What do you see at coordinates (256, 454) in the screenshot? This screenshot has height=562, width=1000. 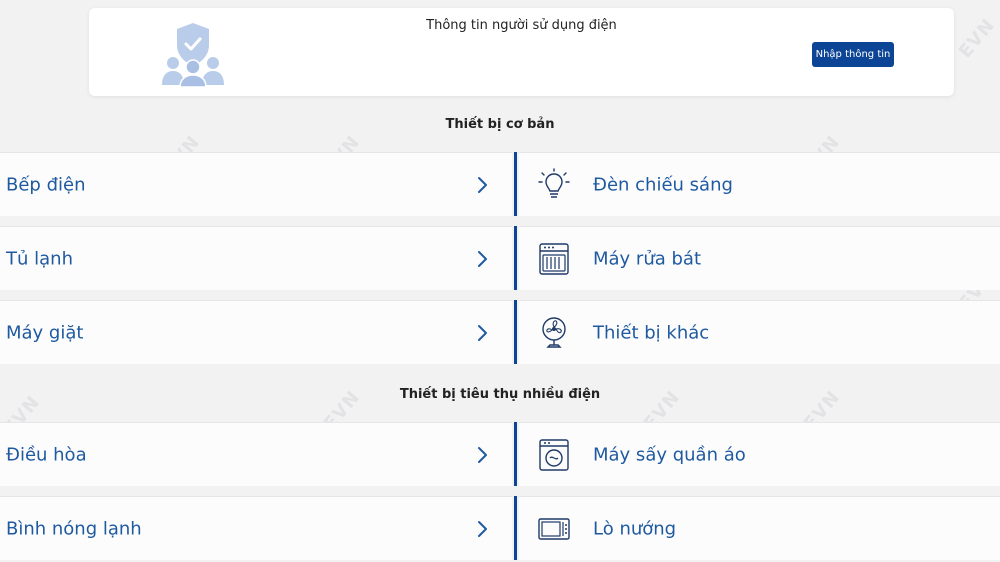 I see `device-row-air-conditioner: Điều hòa` at bounding box center [256, 454].